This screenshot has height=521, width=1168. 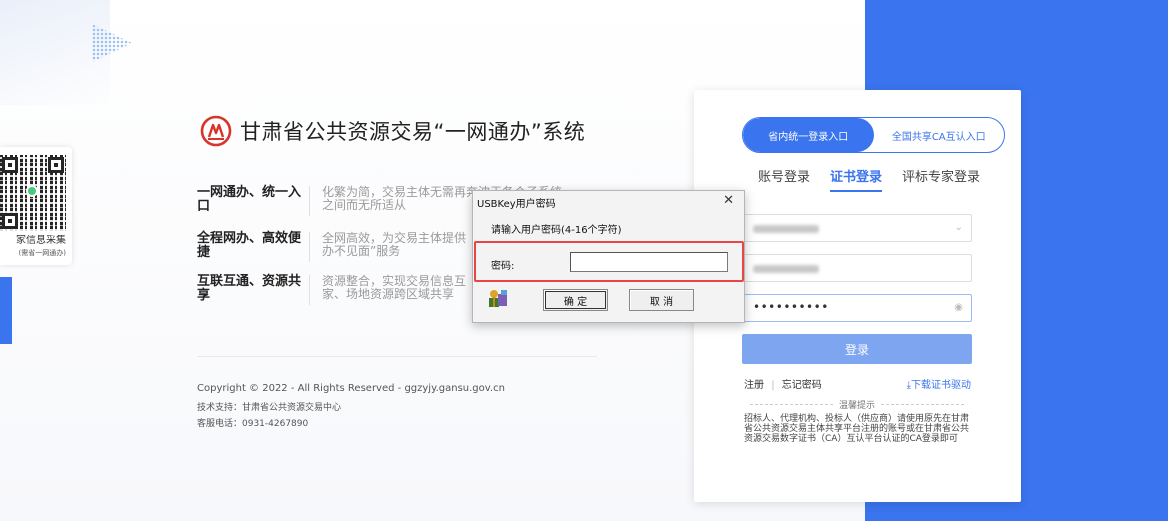 I want to click on brand-header: 甘肃省公共资源交易“一网通办”系统, so click(x=392, y=131).